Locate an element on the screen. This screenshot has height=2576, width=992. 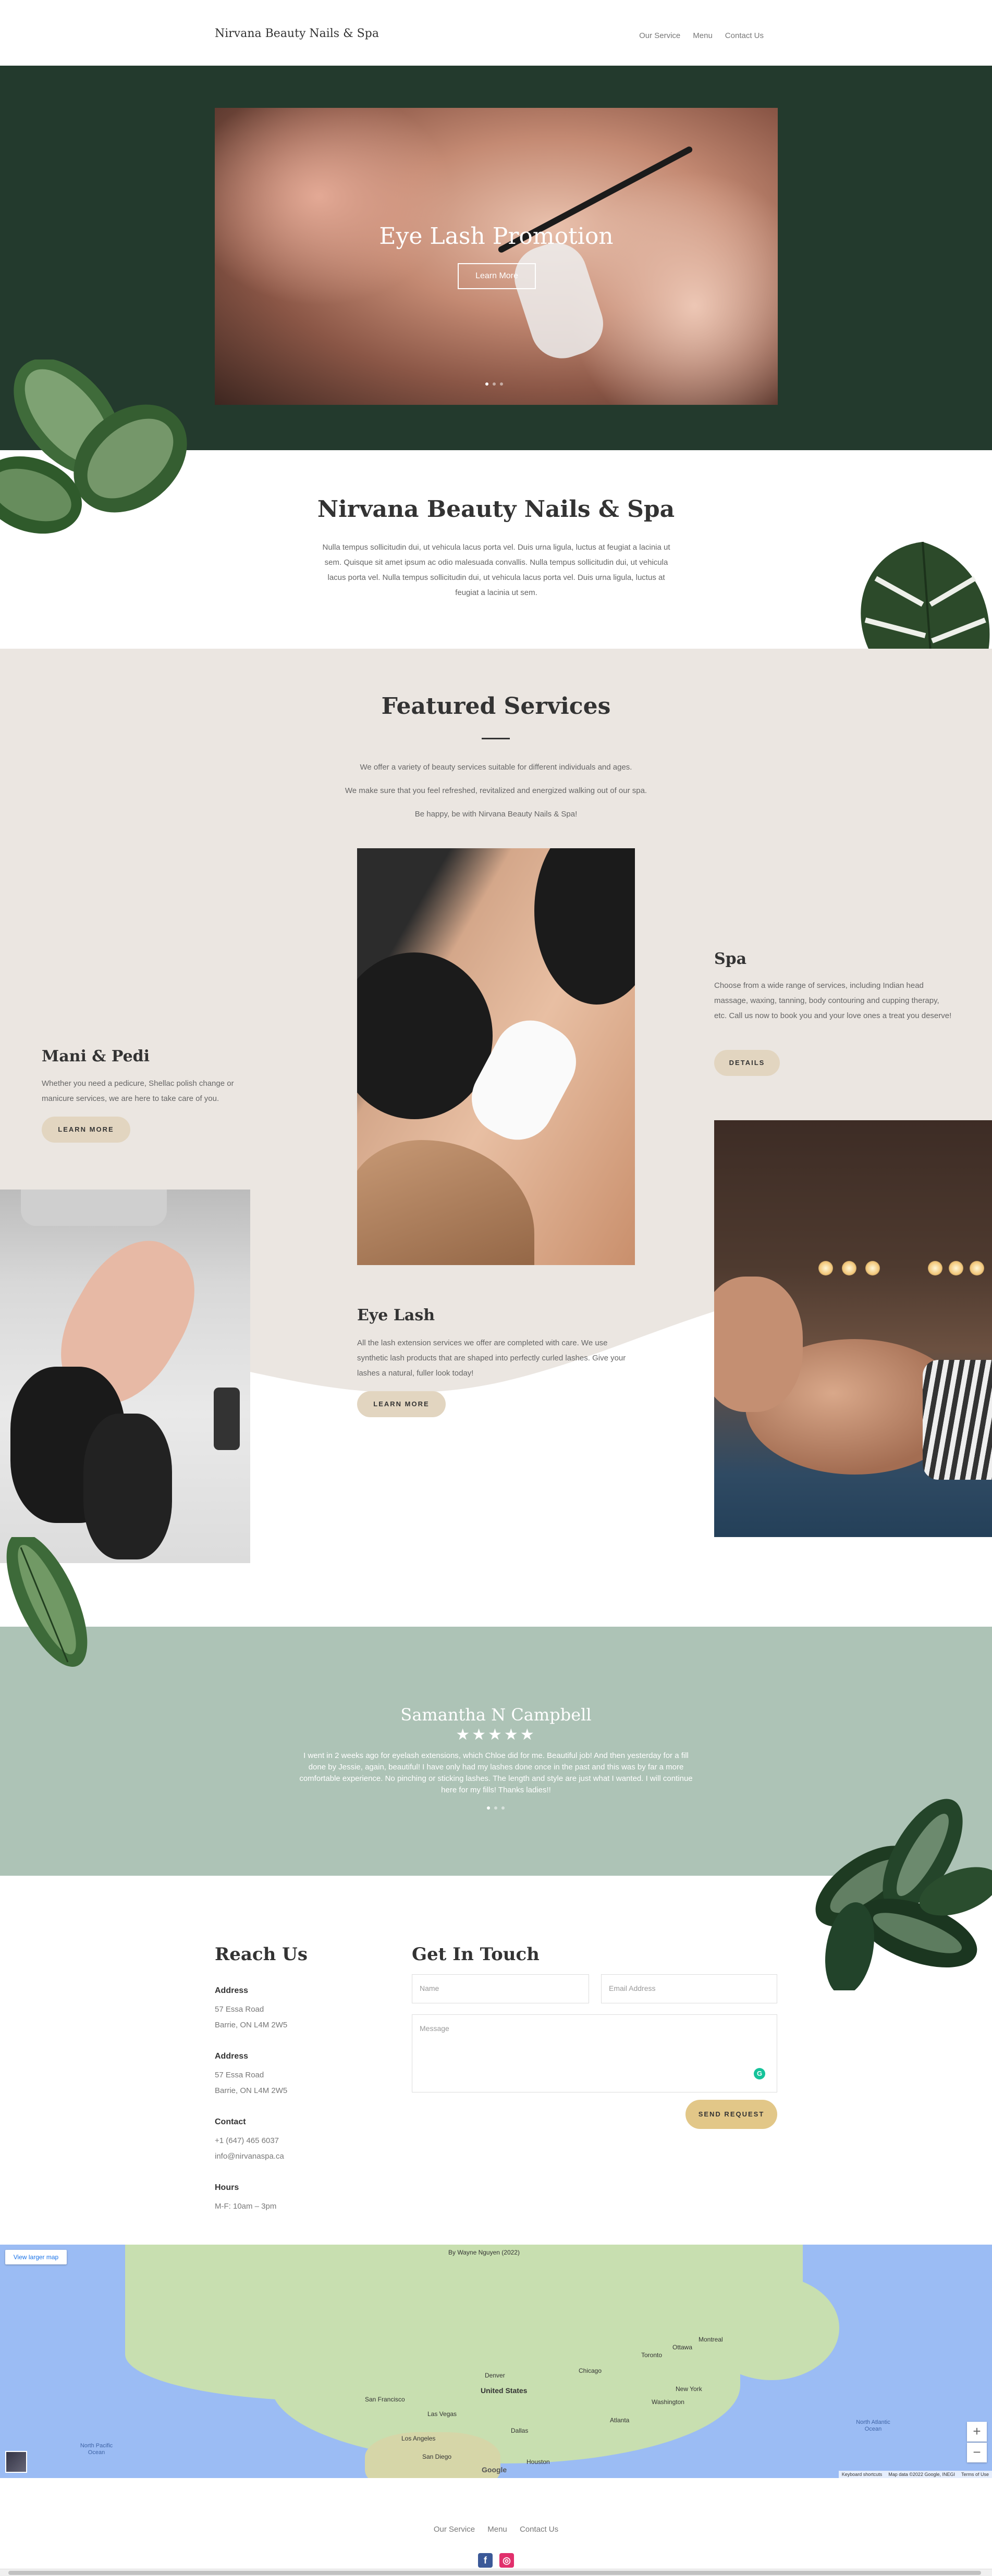
email-input: Email Address is located at coordinates (689, 1988).